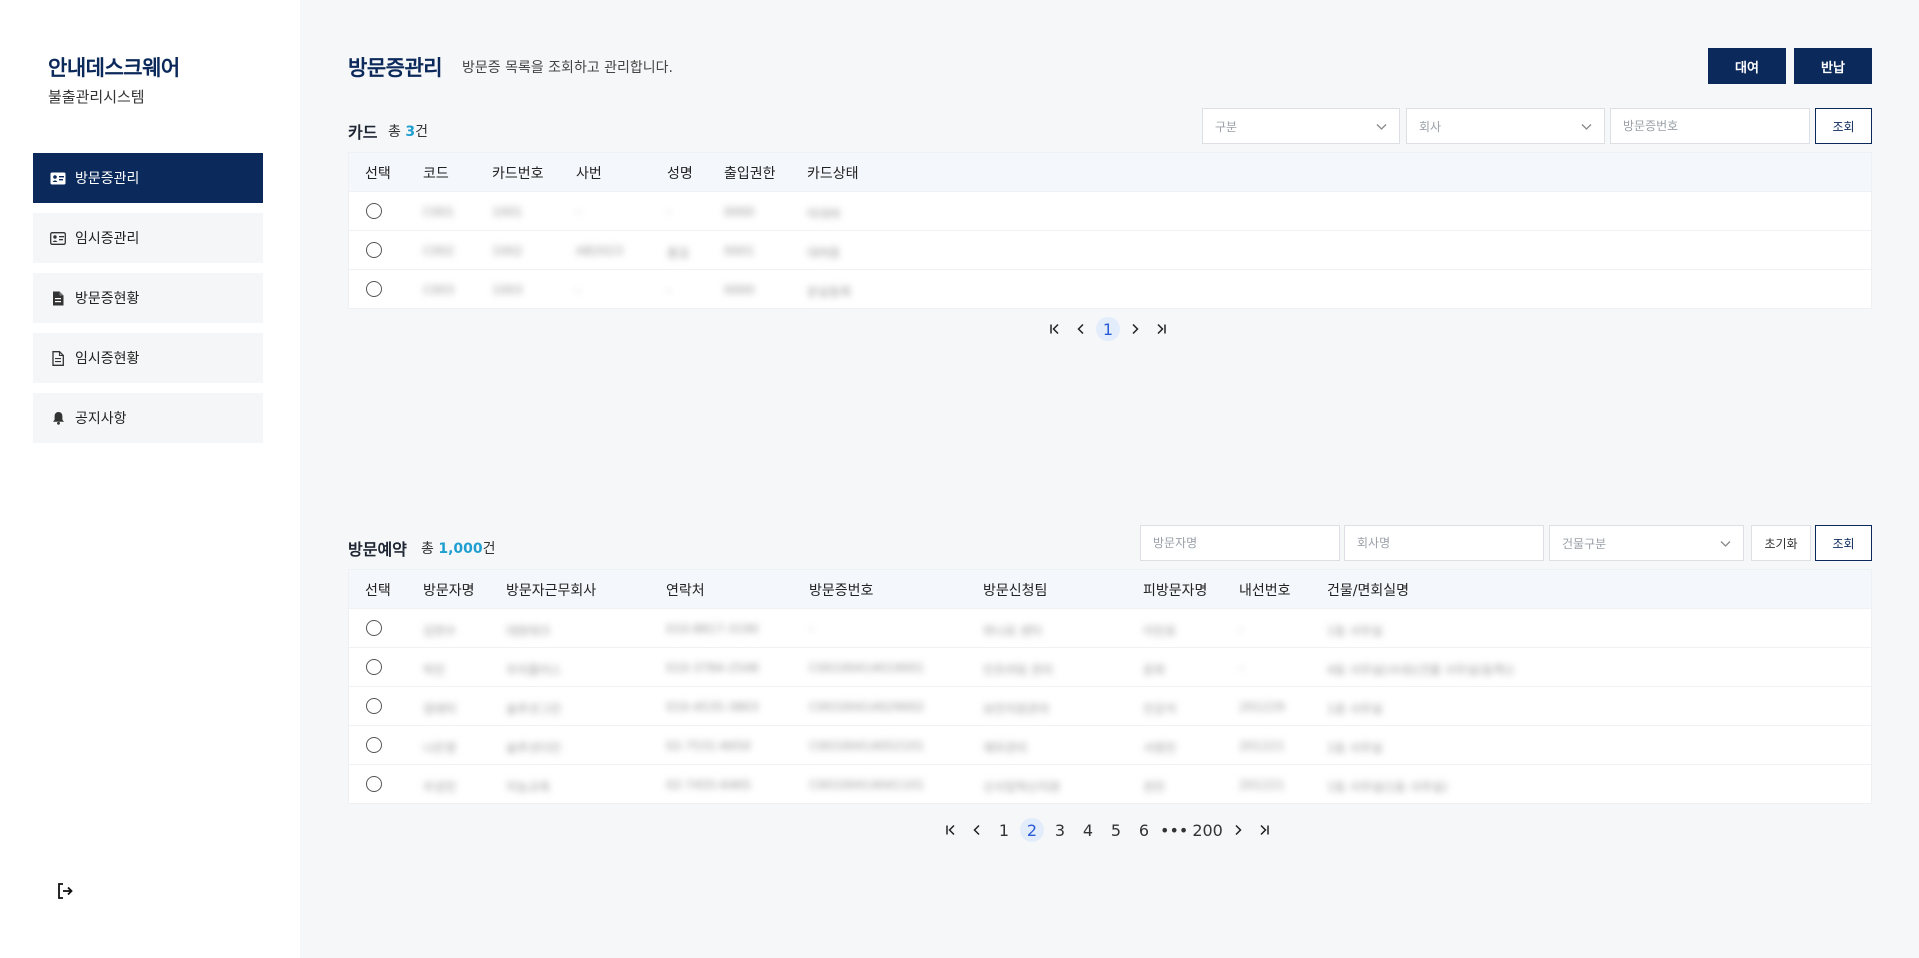 The width and height of the screenshot is (1919, 958). What do you see at coordinates (1116, 830) in the screenshot?
I see `page-number: 5` at bounding box center [1116, 830].